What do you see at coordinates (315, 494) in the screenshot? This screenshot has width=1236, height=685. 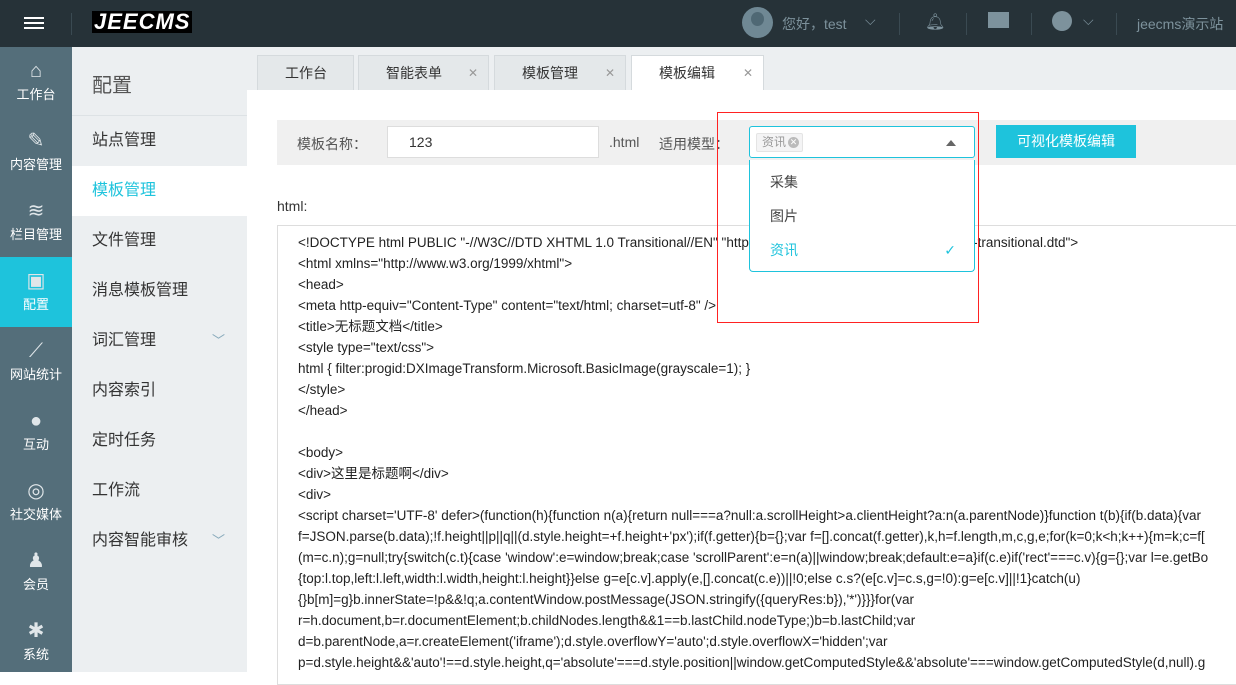 I see `code-line: <div>` at bounding box center [315, 494].